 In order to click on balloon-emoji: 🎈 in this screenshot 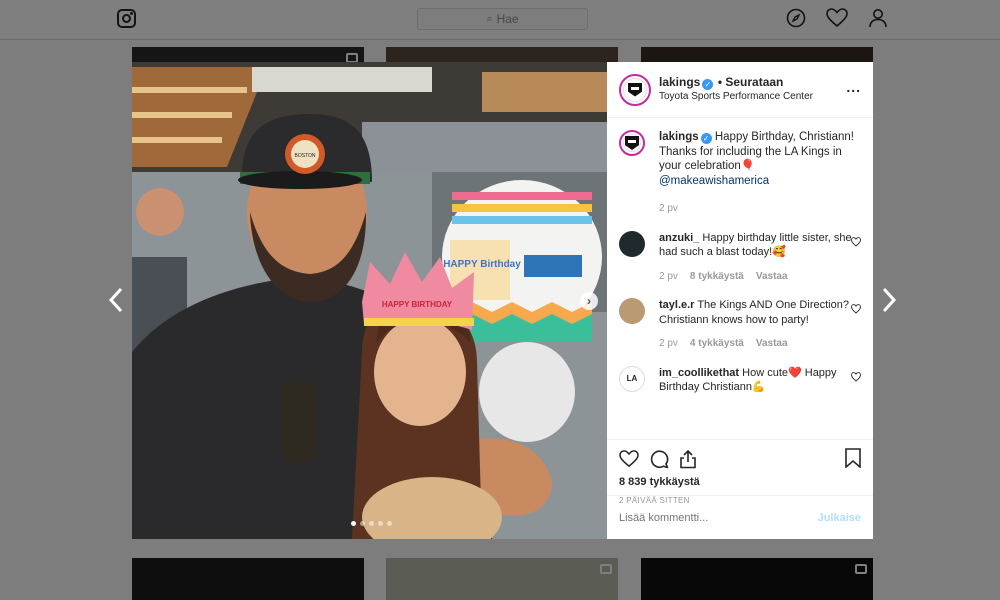, I will do `click(748, 166)`.